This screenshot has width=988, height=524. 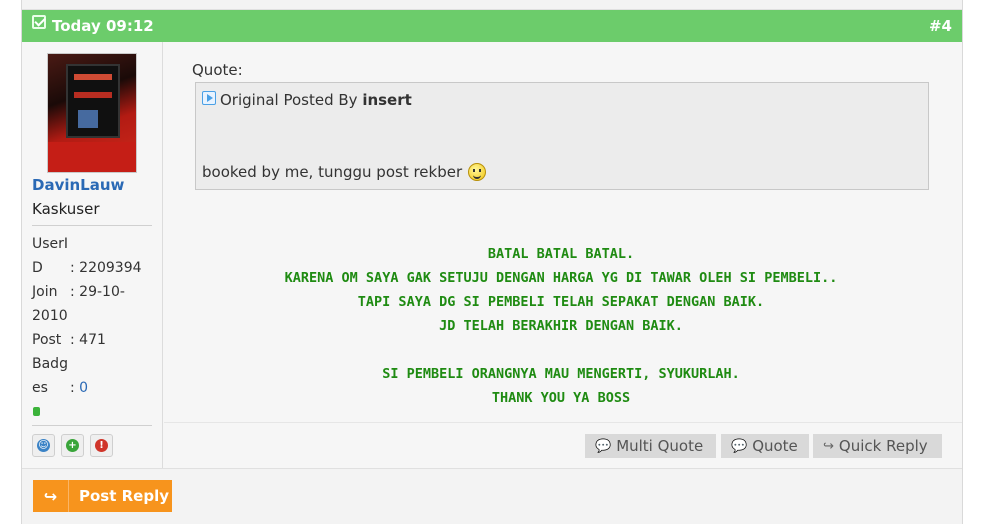 I want to click on quote-author: insert, so click(x=387, y=100).